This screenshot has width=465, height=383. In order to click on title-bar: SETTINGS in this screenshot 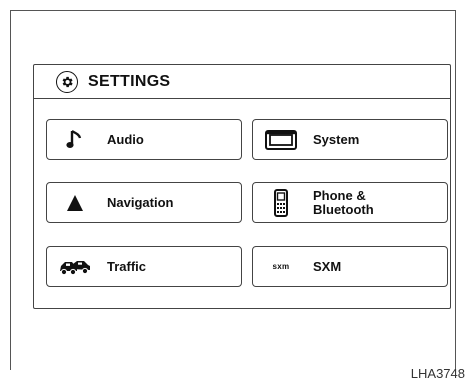, I will do `click(242, 82)`.